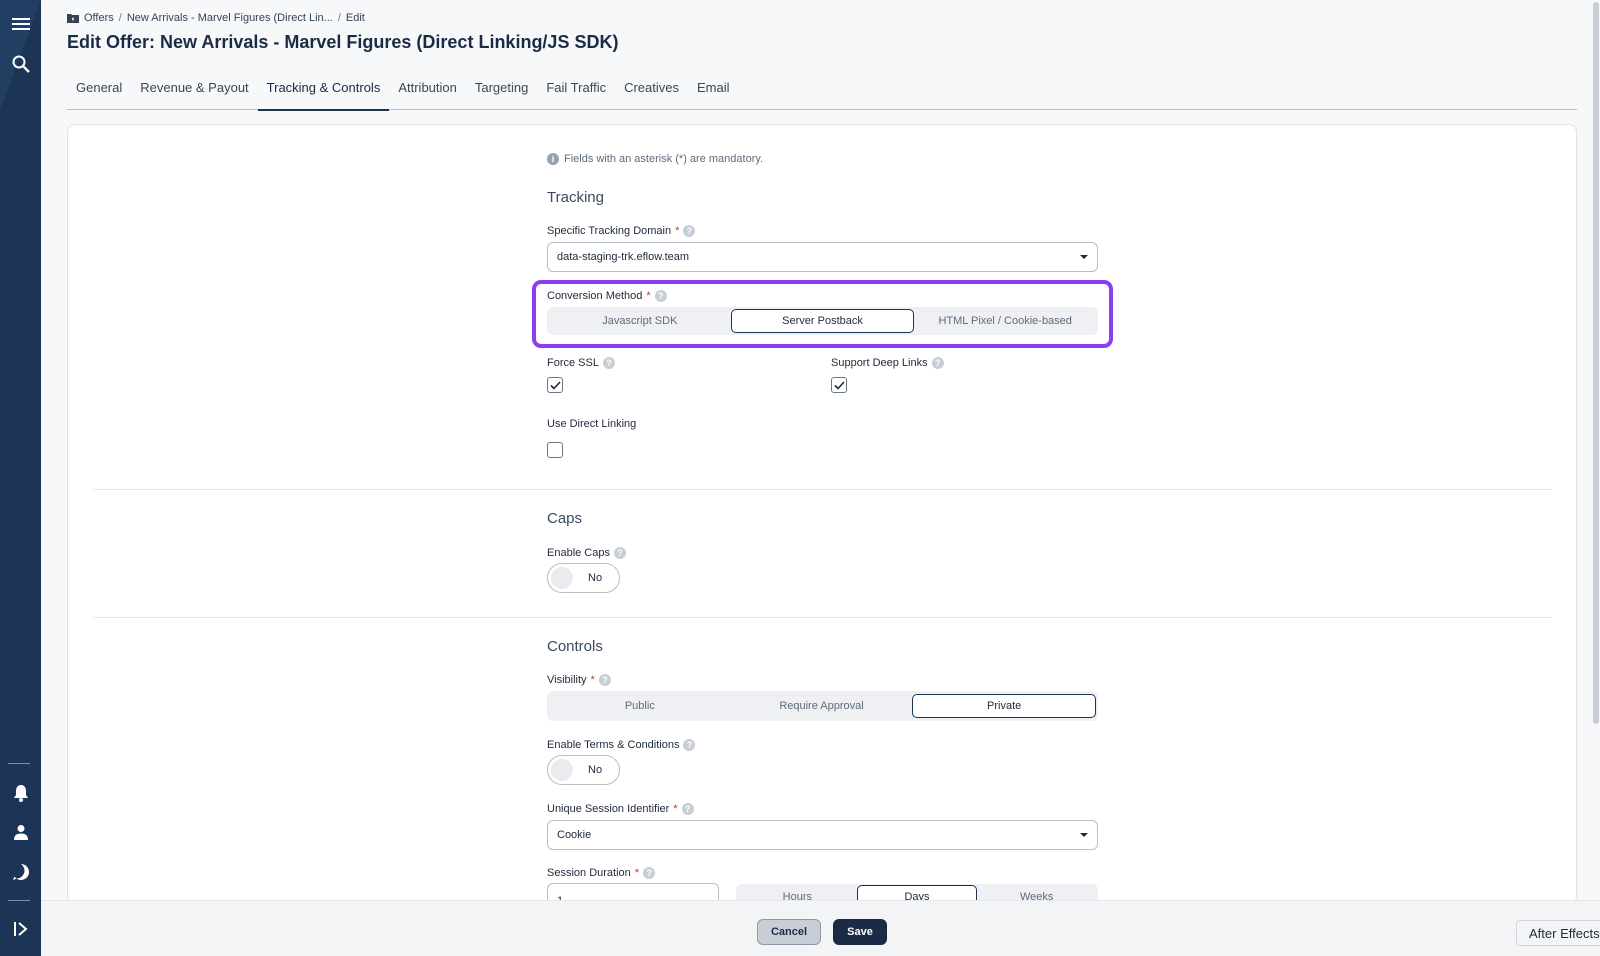 The image size is (1600, 956). What do you see at coordinates (595, 578) in the screenshot?
I see `enable-caps-value: No` at bounding box center [595, 578].